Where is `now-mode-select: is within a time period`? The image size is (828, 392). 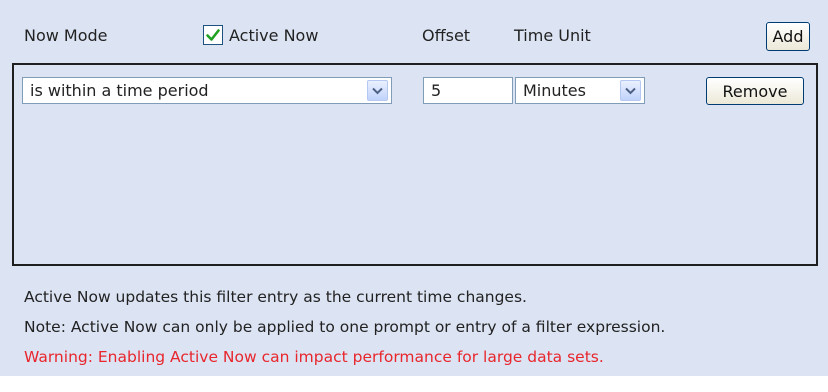
now-mode-select: is within a time period is located at coordinates (207, 90).